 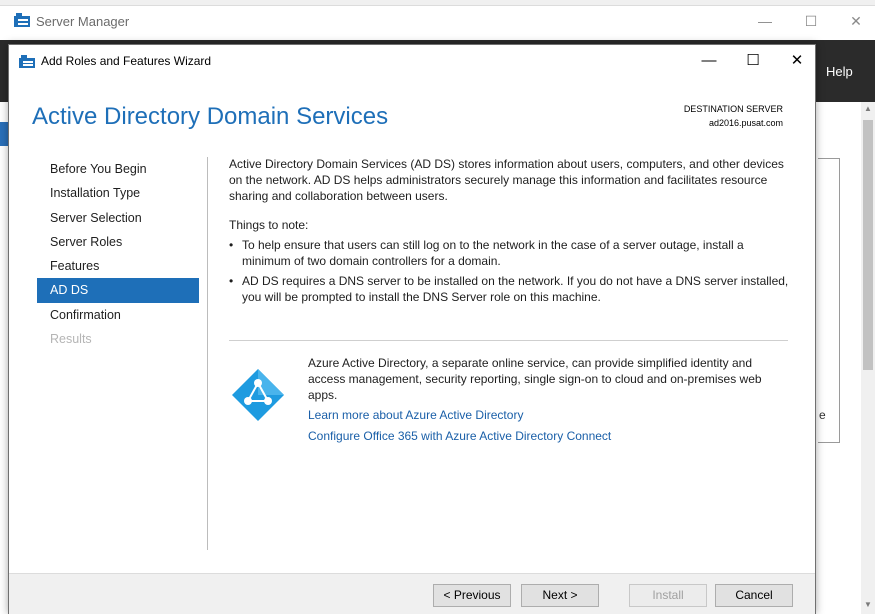 What do you see at coordinates (118, 315) in the screenshot?
I see `nav-item-confirmation: Confirmation` at bounding box center [118, 315].